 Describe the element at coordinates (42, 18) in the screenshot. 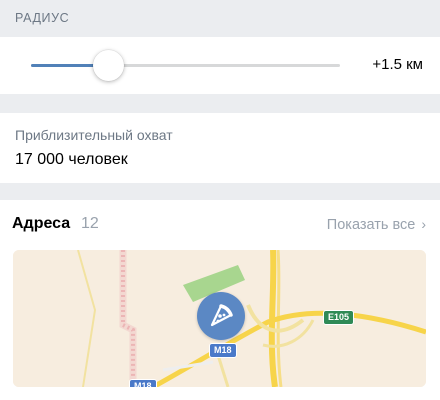

I see `radius-header-label: РАДИУС` at that location.